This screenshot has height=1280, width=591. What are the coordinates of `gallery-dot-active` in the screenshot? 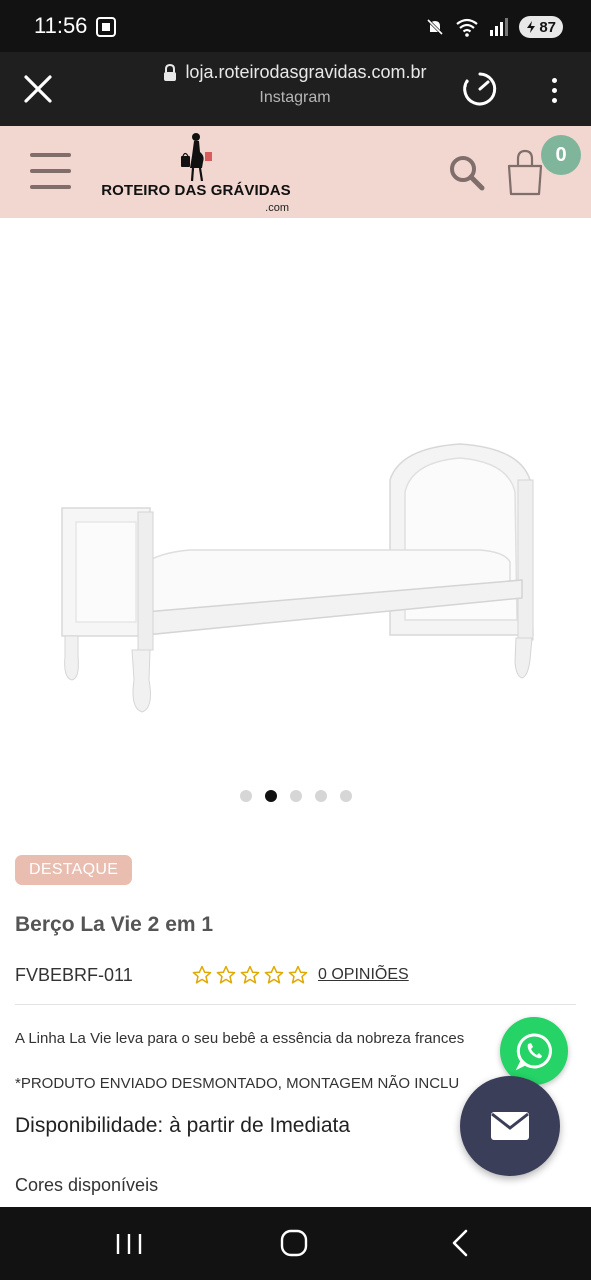 It's located at (271, 796).